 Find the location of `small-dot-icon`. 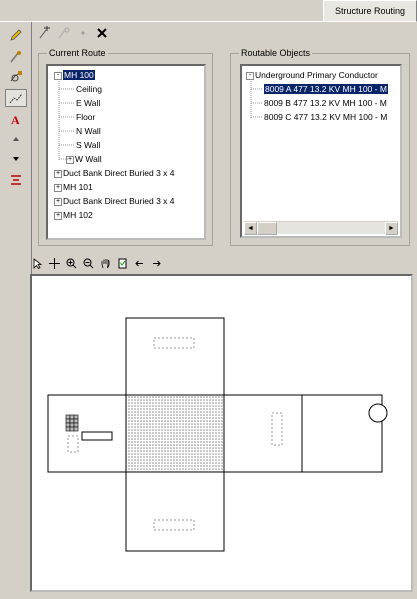

small-dot-icon is located at coordinates (83, 33).